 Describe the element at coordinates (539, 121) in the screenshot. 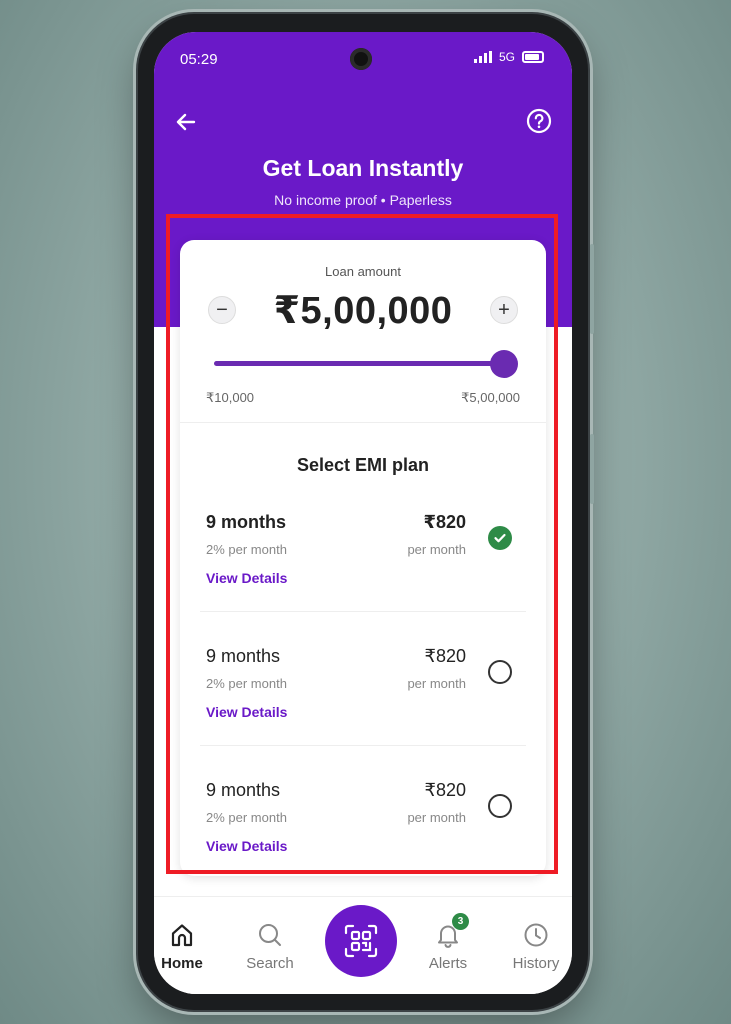

I see `help-icon` at that location.